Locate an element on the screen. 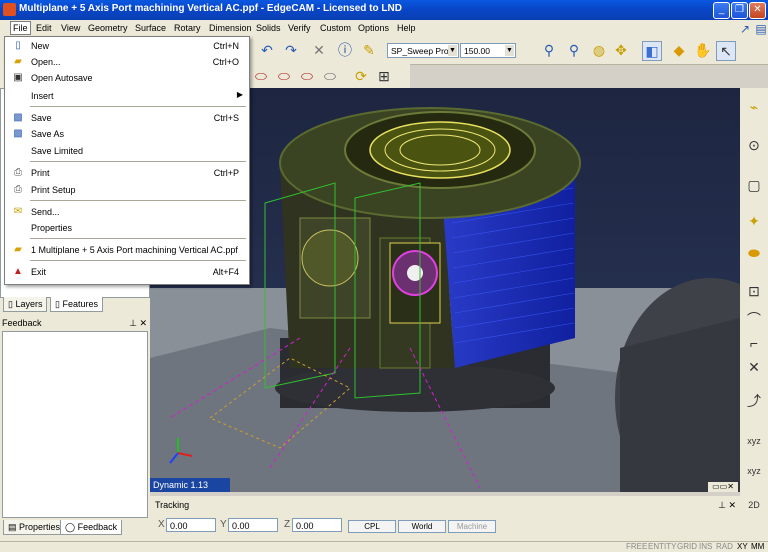 This screenshot has width=768, height=552. menu-item-insert: Insert ▶ is located at coordinates (127, 96).